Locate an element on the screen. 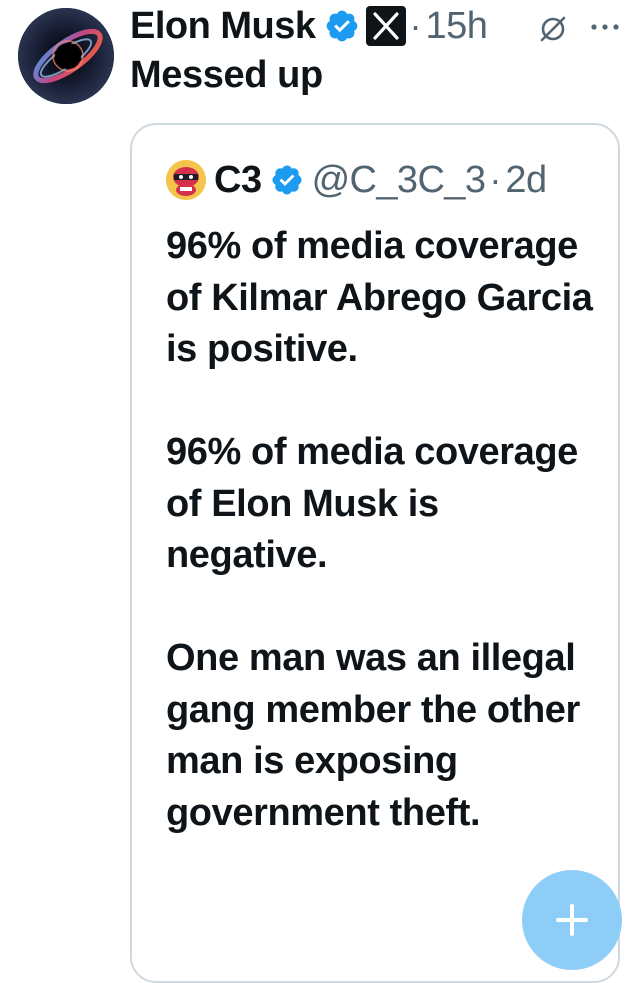  author-avatar is located at coordinates (66, 56).